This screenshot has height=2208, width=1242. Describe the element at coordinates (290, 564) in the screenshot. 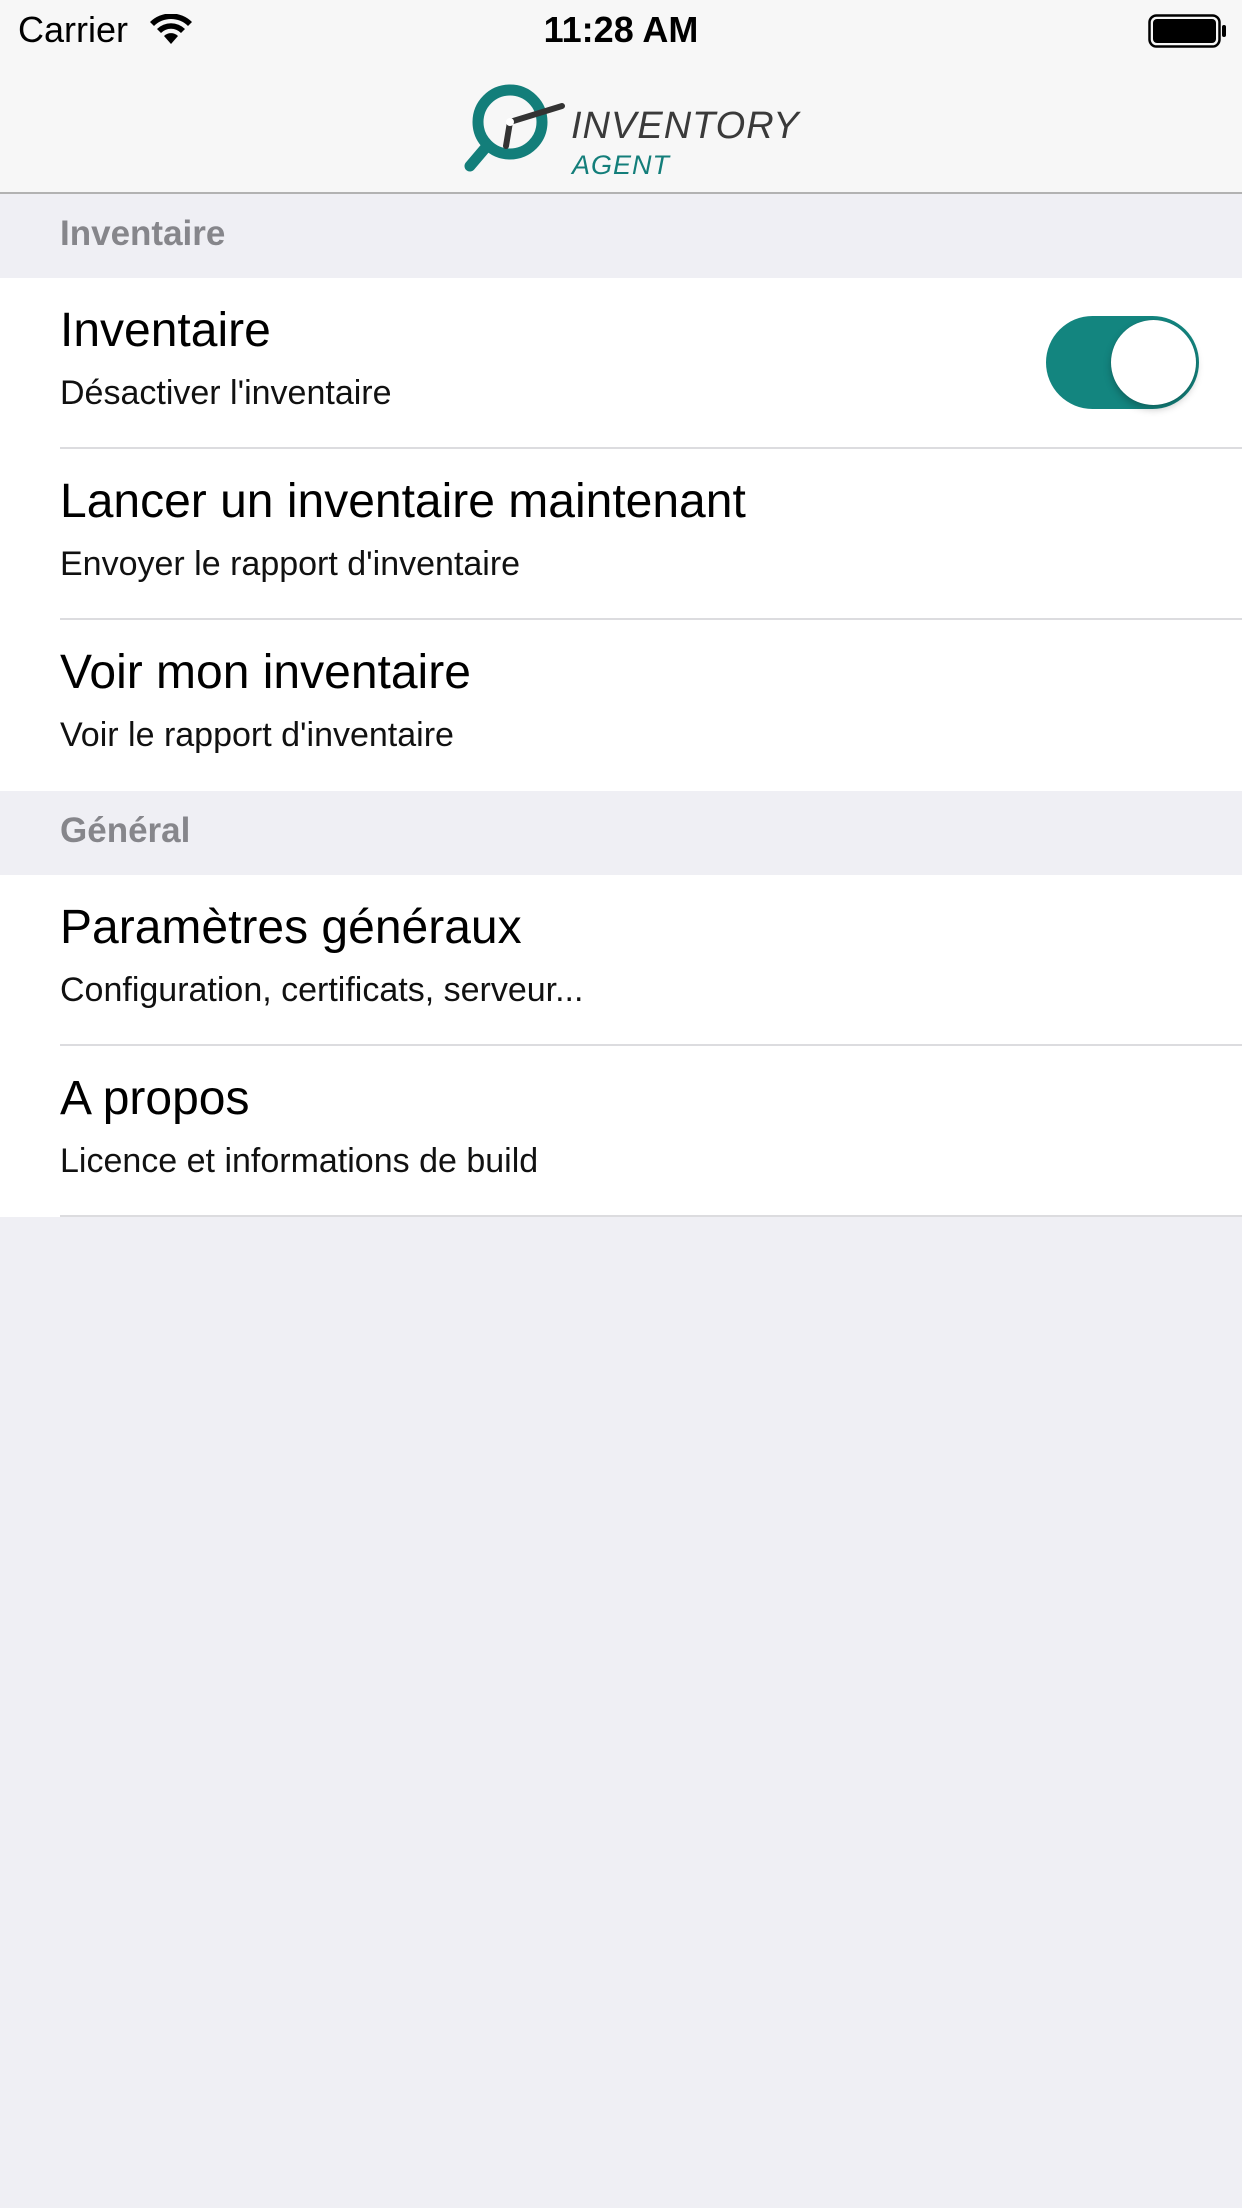

I see `cell-subtitle: Envoyer le rapport d'inventaire` at that location.